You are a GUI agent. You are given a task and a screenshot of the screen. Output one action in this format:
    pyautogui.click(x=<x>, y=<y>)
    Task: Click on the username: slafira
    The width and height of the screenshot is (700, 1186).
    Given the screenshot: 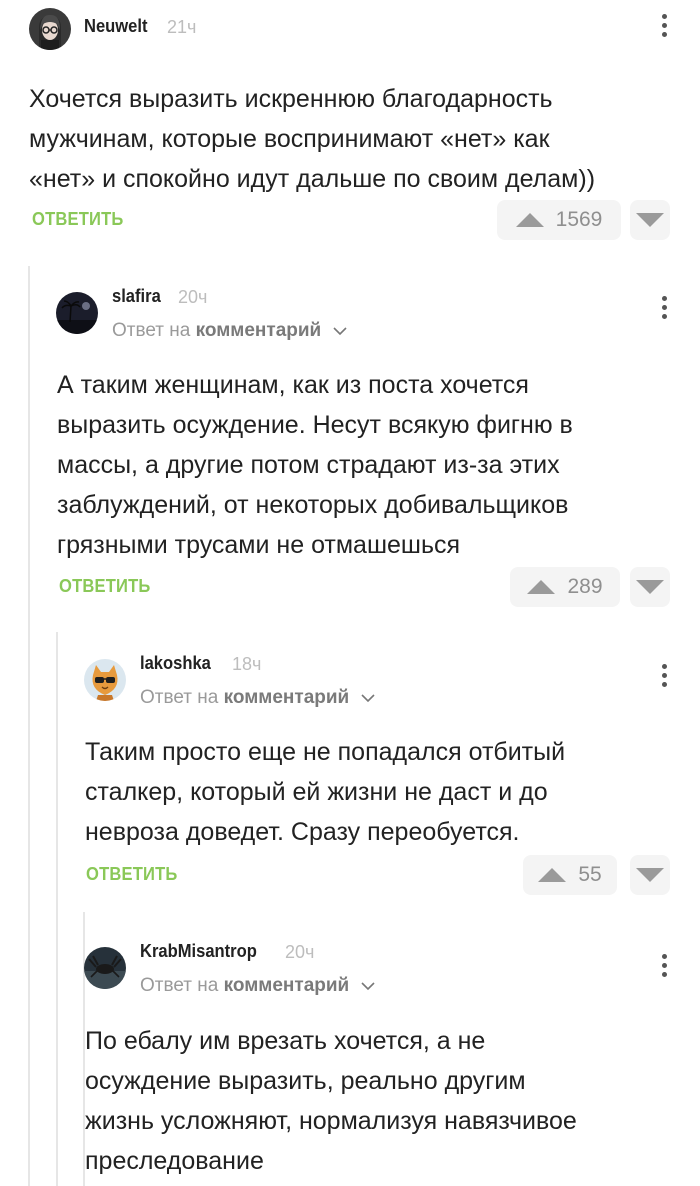 What is the action you would take?
    pyautogui.click(x=136, y=296)
    